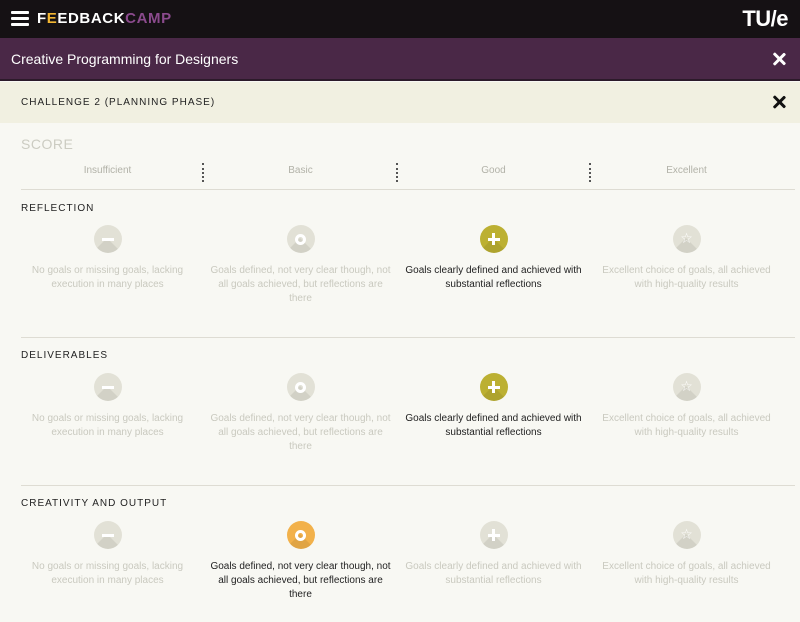 The image size is (800, 622). Describe the element at coordinates (400, 102) in the screenshot. I see `challenge-bar: CHALLENGE 2 (PLANNING PHASE)` at that location.